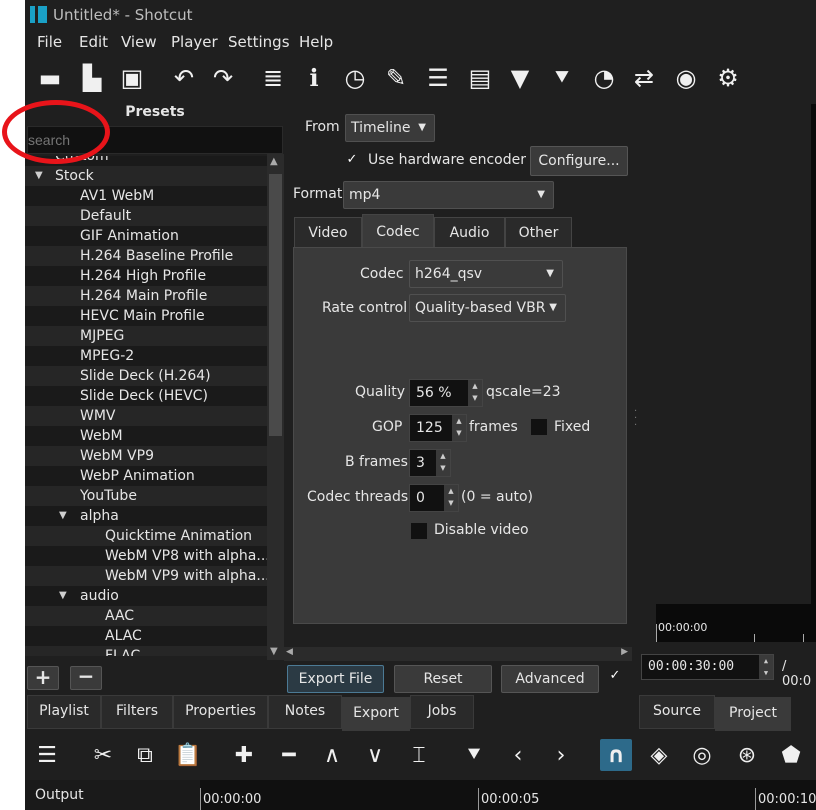 This screenshot has height=810, width=816. Describe the element at coordinates (316, 42) in the screenshot. I see `menu-help: Help` at that location.